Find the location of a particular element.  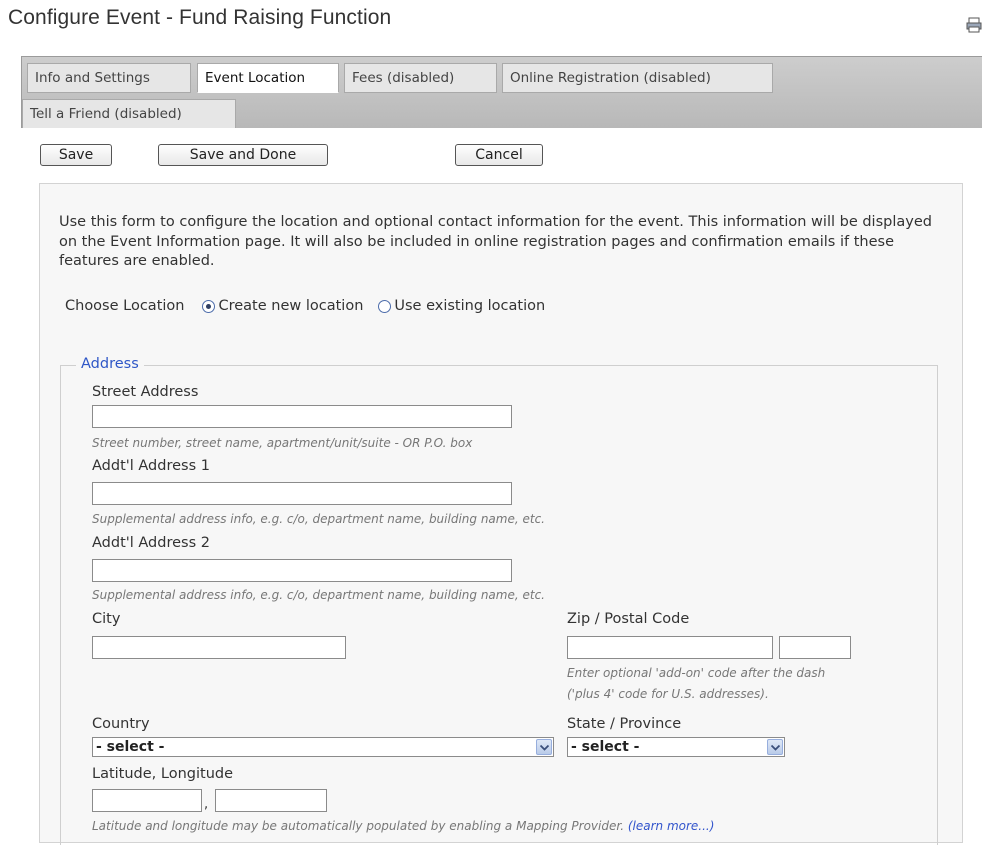

tab-info-and-settings: Info and Settings is located at coordinates (109, 78).